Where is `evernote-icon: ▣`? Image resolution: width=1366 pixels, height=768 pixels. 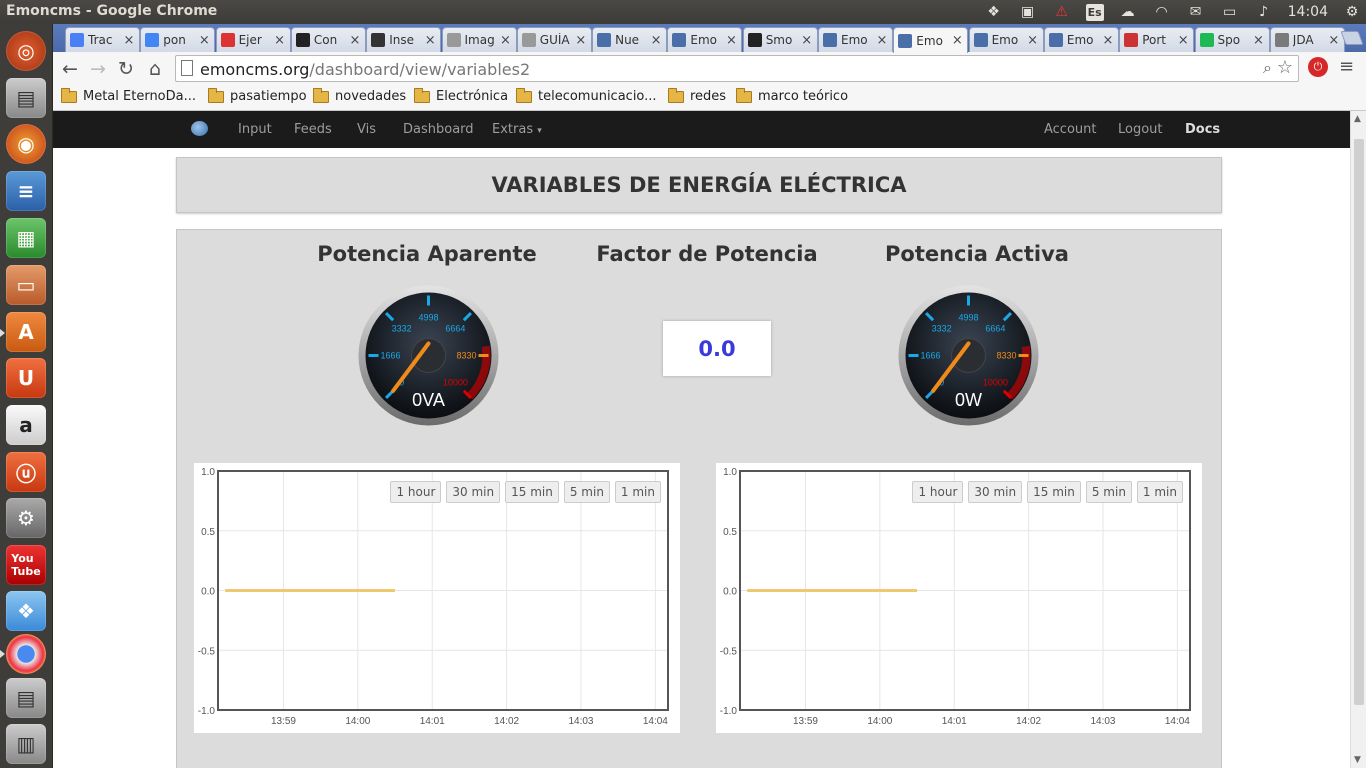 evernote-icon: ▣ is located at coordinates (1028, 12).